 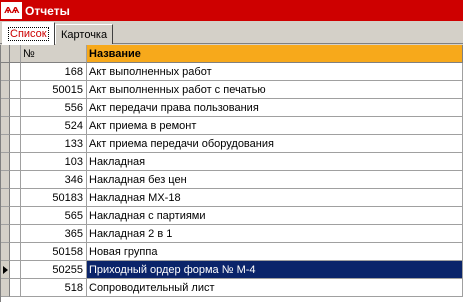 I want to click on cell-number: 50255, so click(x=54, y=270).